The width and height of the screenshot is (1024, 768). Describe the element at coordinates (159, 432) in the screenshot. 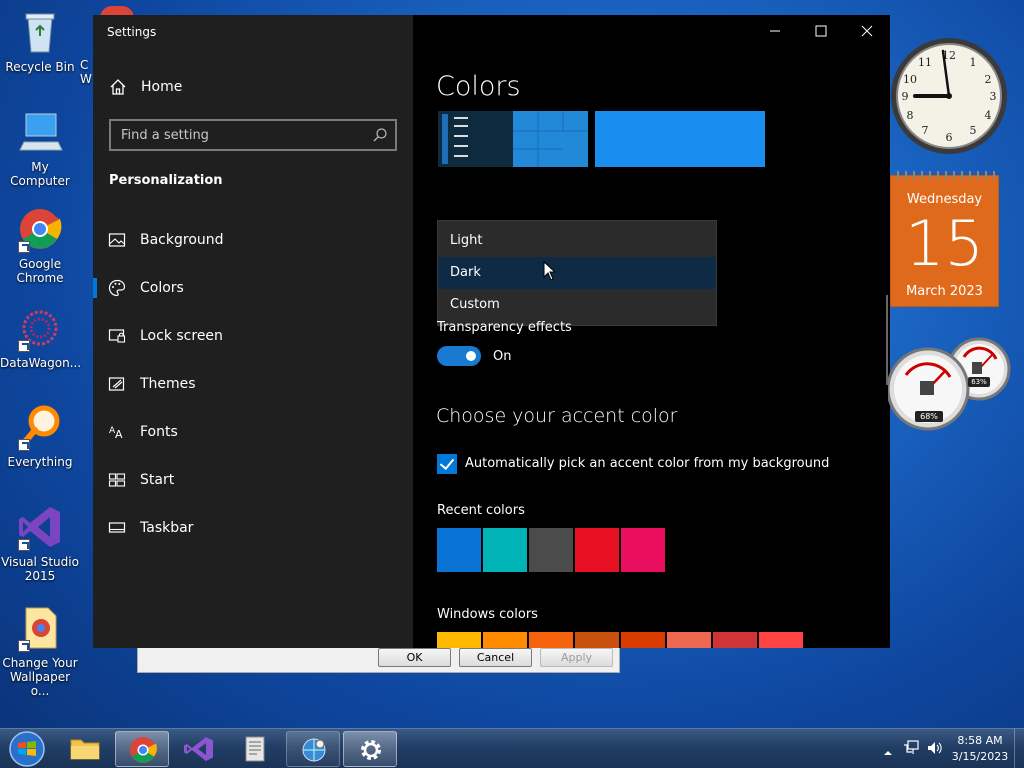

I see `nav-item-label: Fonts` at that location.